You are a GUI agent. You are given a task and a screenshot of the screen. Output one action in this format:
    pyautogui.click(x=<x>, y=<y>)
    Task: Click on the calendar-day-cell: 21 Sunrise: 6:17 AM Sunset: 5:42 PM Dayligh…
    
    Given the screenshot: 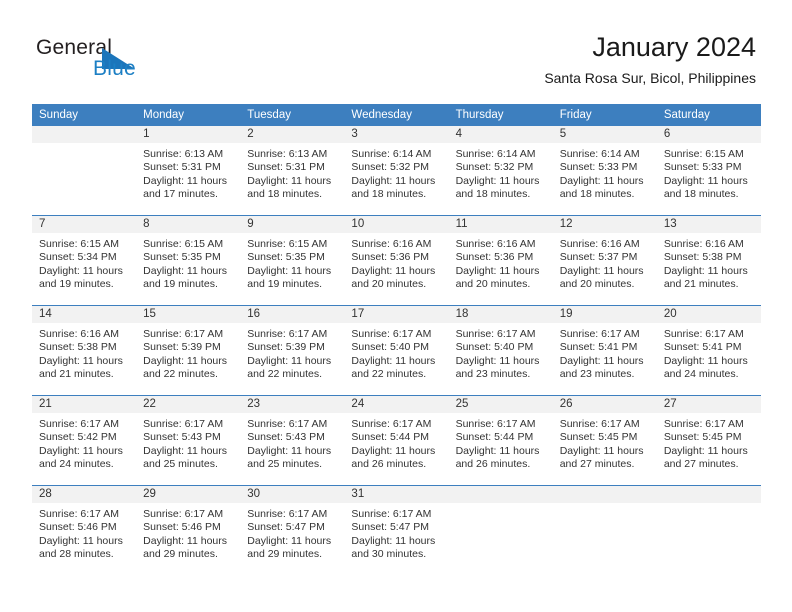 What is the action you would take?
    pyautogui.click(x=84, y=440)
    